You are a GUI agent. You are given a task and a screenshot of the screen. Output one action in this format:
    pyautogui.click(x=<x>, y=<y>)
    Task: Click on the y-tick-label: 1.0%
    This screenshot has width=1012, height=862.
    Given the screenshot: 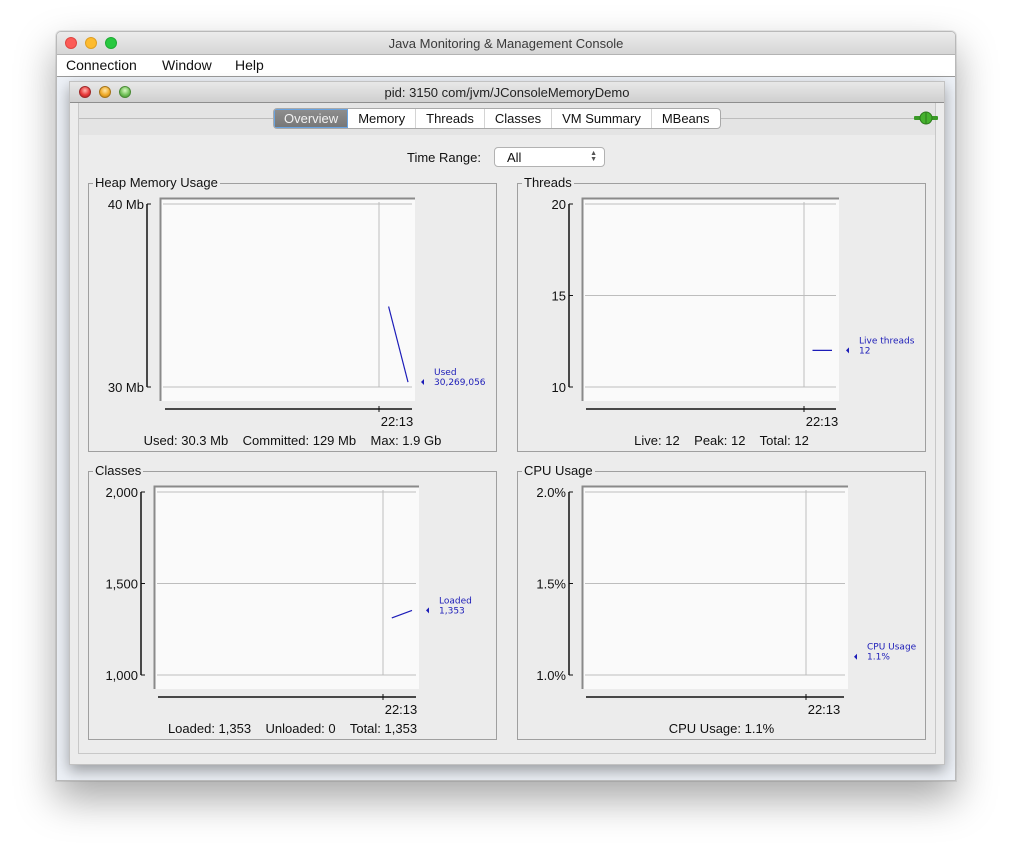 What is the action you would take?
    pyautogui.click(x=551, y=675)
    